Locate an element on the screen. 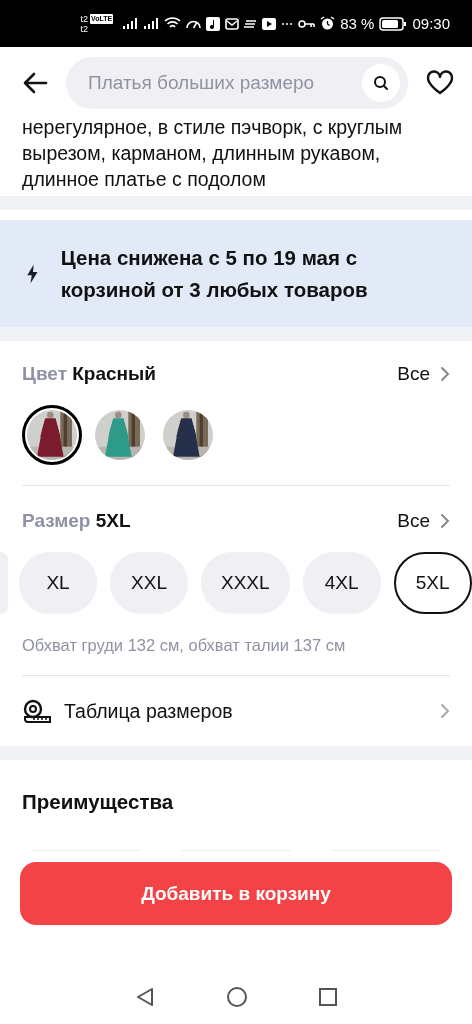  size-label: Размер 5XL is located at coordinates (76, 521).